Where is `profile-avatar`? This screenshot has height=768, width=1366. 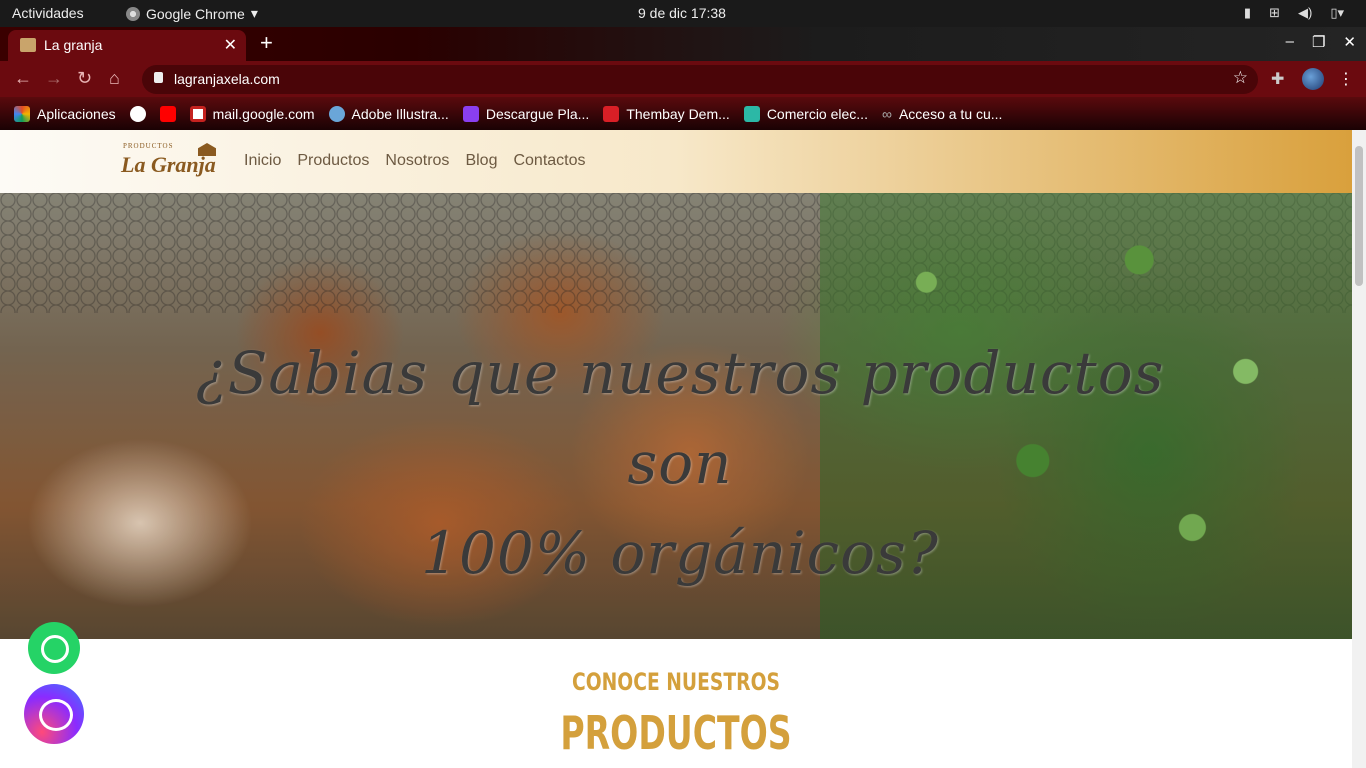 profile-avatar is located at coordinates (1313, 79).